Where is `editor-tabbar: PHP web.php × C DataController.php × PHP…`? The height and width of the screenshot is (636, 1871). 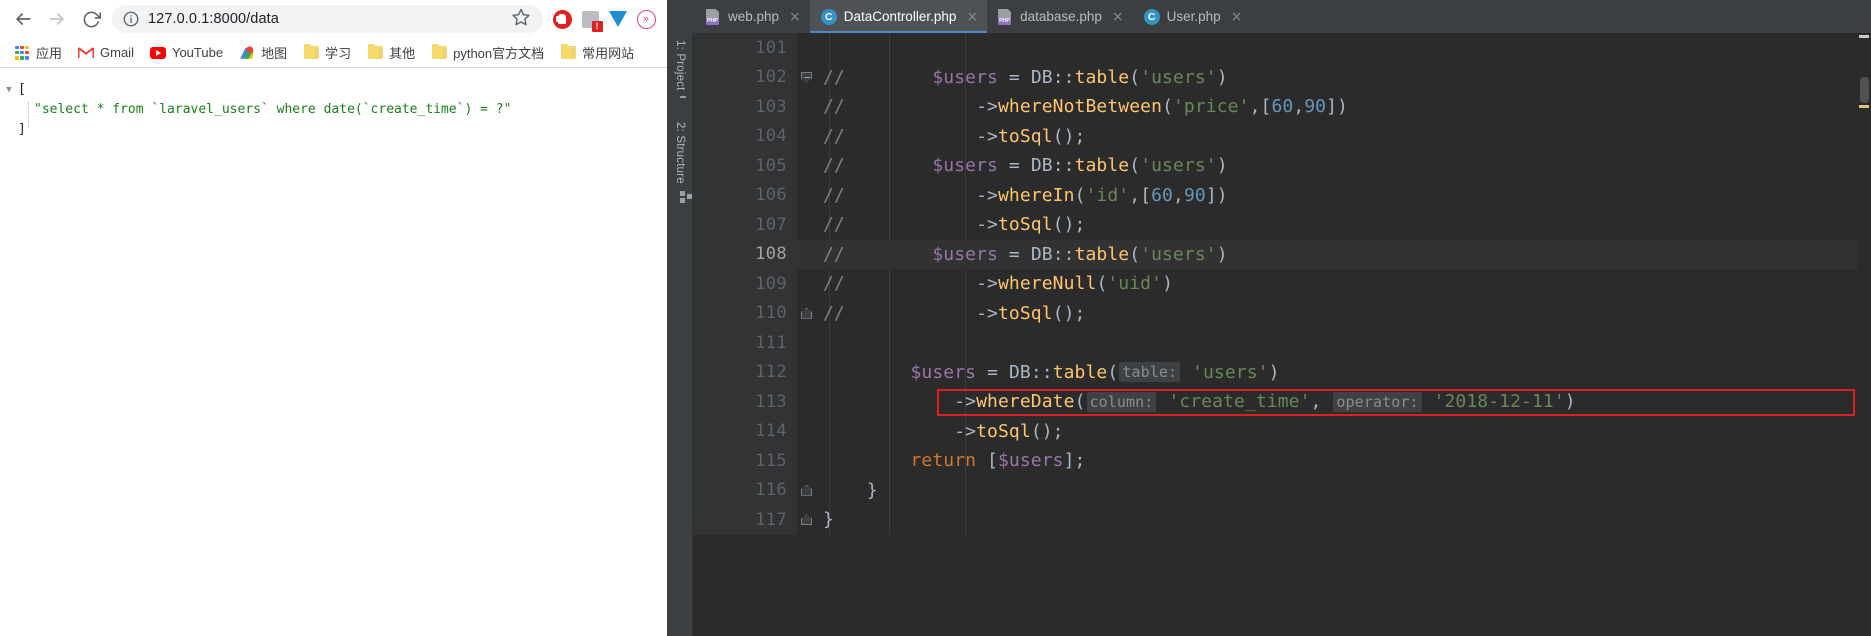
editor-tabbar: PHP web.php × C DataController.php × PHP… is located at coordinates (1269, 16).